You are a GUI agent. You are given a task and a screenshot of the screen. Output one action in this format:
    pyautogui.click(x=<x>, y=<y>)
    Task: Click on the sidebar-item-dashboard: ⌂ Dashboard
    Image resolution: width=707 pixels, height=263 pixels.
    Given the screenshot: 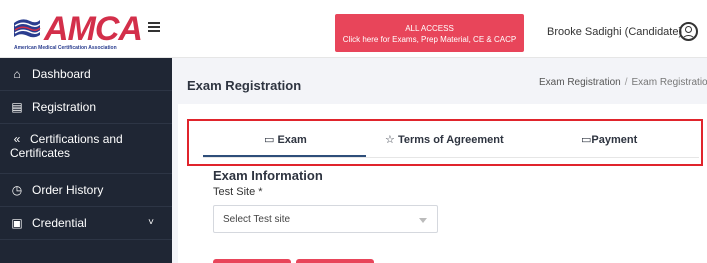 What is the action you would take?
    pyautogui.click(x=86, y=74)
    